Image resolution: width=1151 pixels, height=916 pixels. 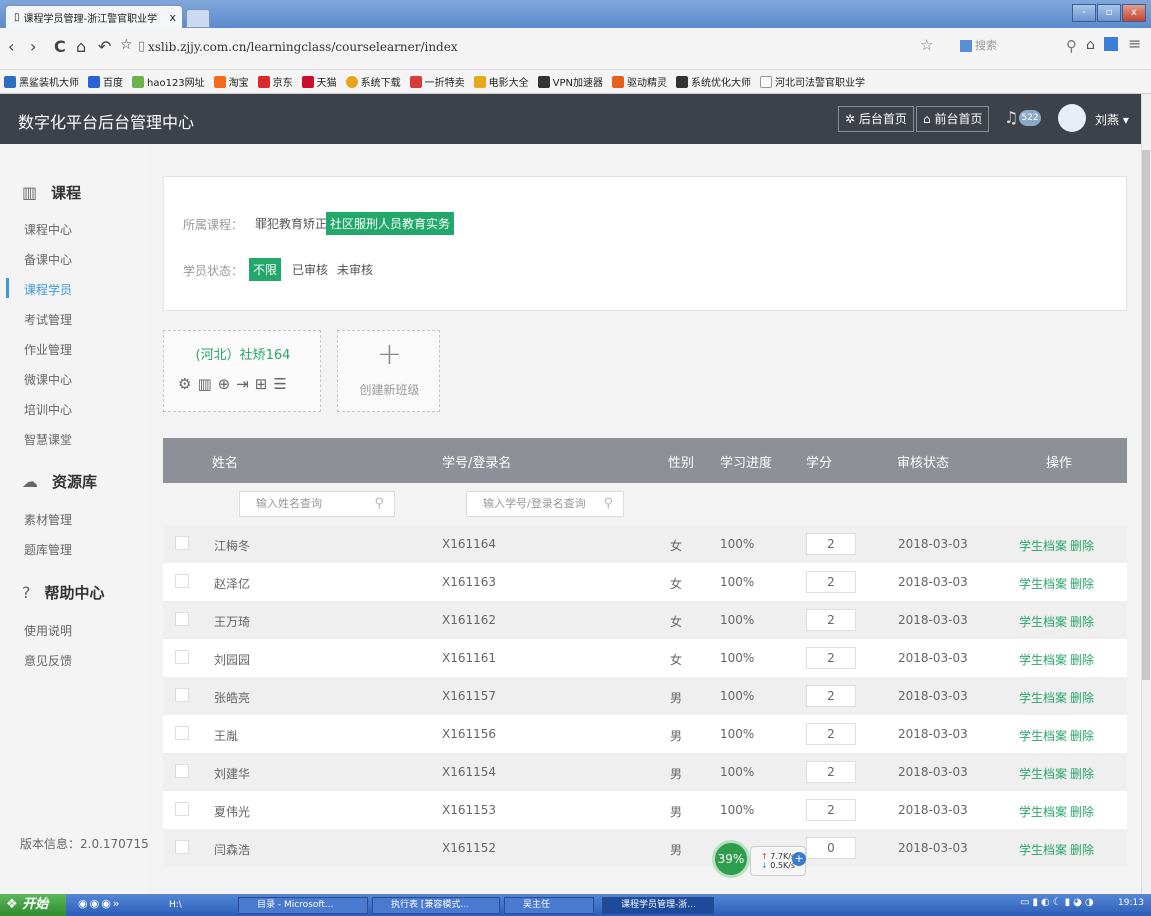 What do you see at coordinates (192, 905) in the screenshot?
I see `taskbar-item: H:\` at bounding box center [192, 905].